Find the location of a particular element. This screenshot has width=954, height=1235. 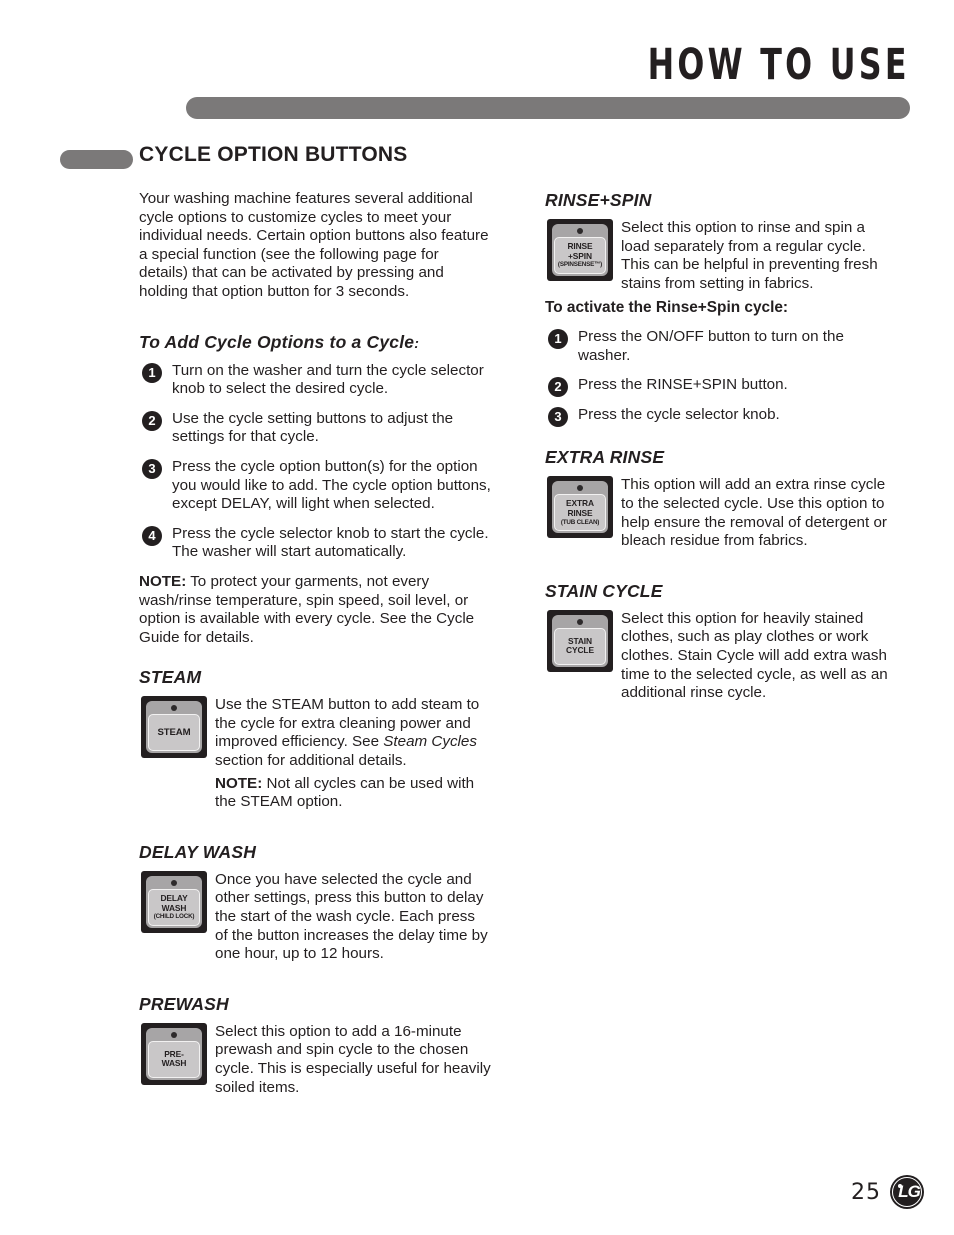

stain-cycle-button-icon: STAIN CYCLE is located at coordinates (580, 640).